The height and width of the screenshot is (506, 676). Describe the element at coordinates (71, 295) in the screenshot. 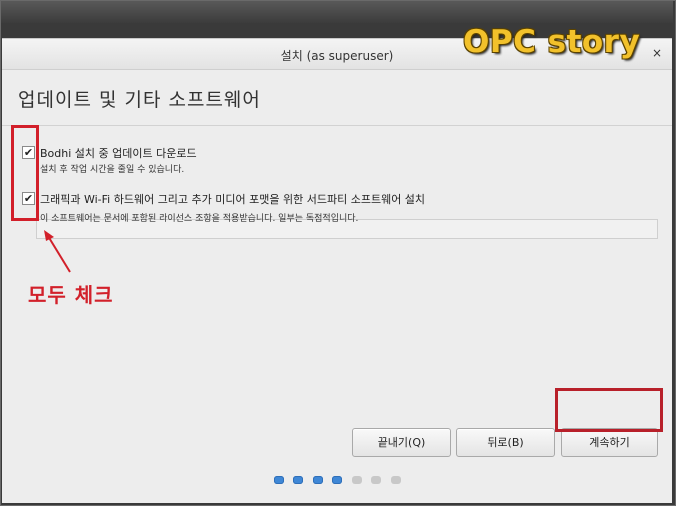

I see `annotation-text: 모두 체크` at that location.